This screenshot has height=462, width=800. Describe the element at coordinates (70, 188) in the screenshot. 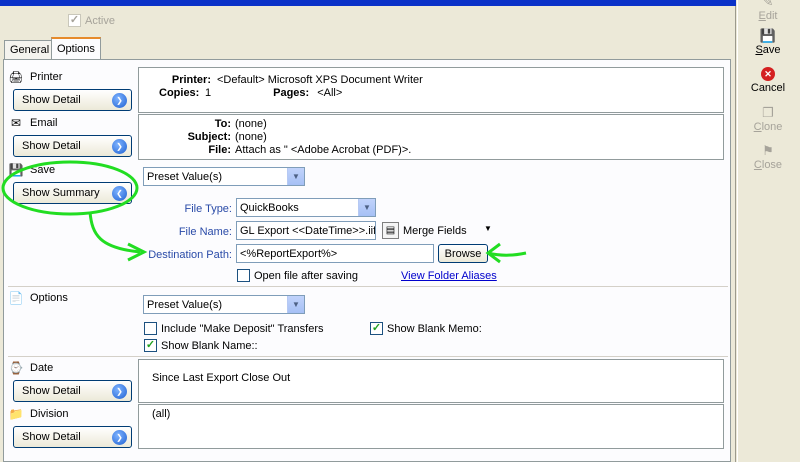

I see `annotation-circle` at that location.